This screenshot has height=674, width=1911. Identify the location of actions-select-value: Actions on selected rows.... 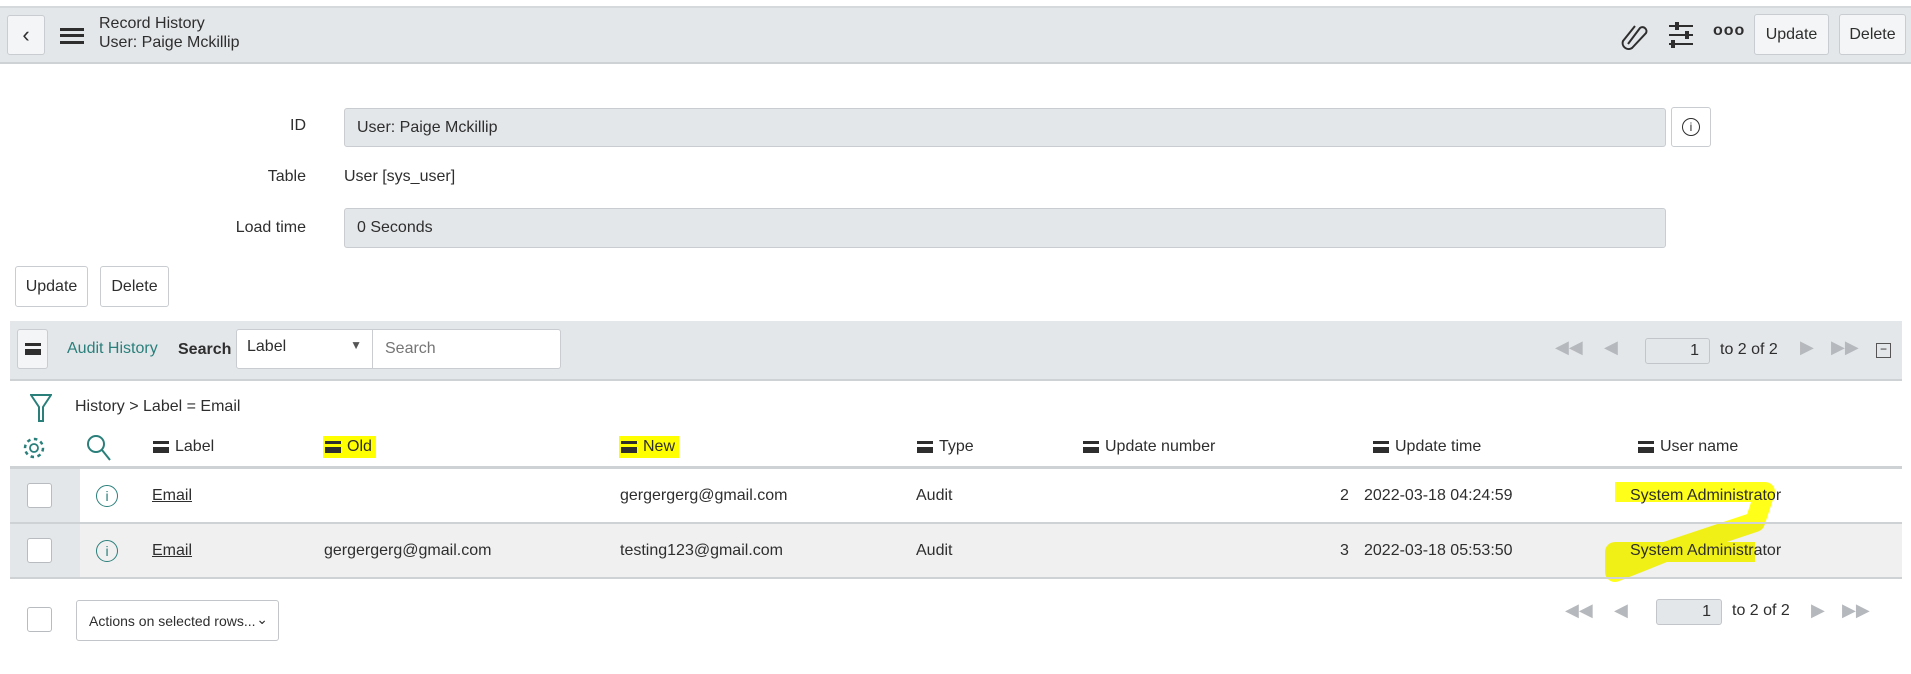
(172, 620).